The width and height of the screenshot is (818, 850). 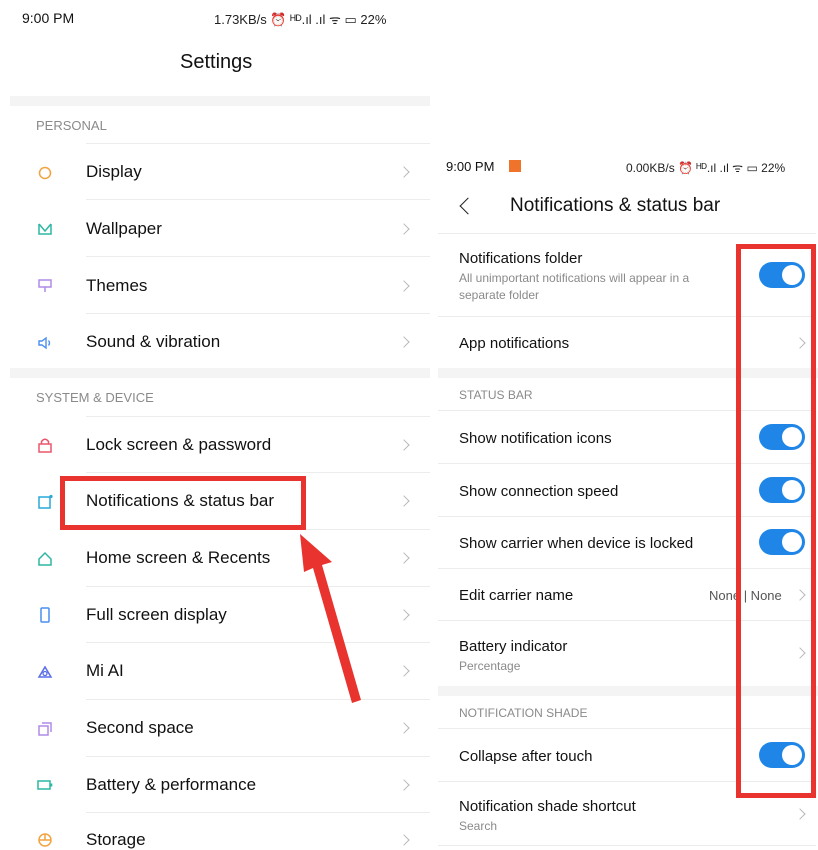 What do you see at coordinates (153, 341) in the screenshot?
I see `settings-item-label: Sound & vibration` at bounding box center [153, 341].